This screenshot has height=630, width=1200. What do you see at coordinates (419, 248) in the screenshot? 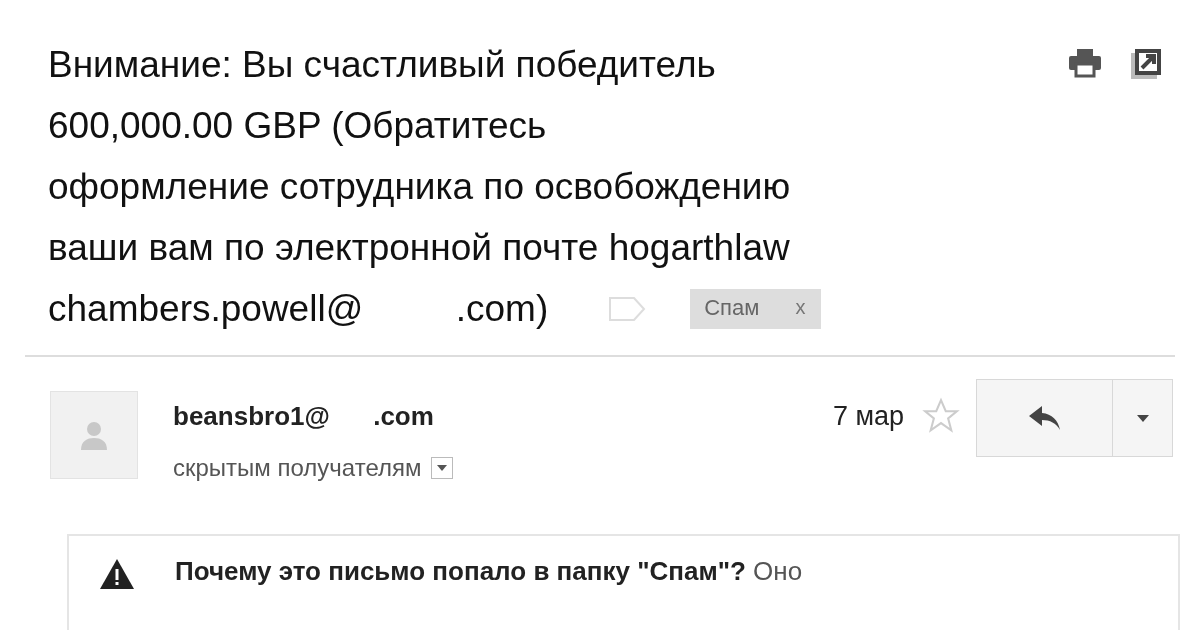
I see `subject-line: ваши вам по электронной почте hogarthlaw` at bounding box center [419, 248].